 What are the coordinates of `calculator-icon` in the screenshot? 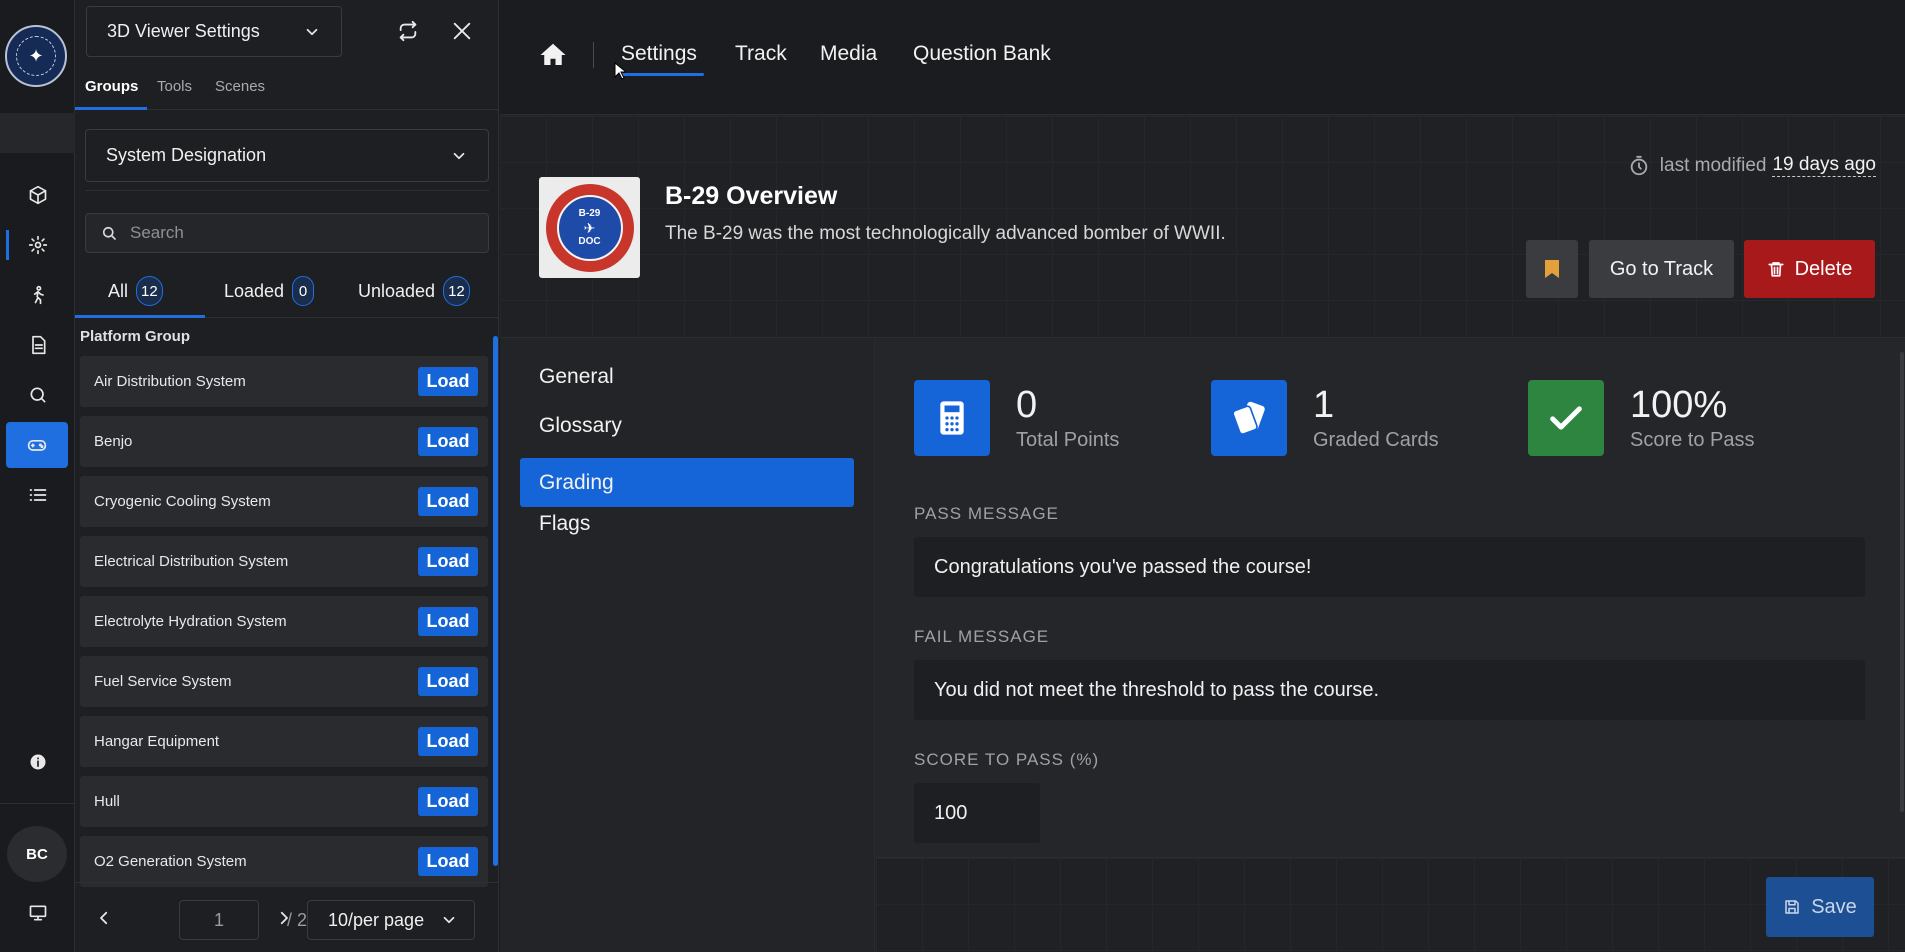 It's located at (952, 418).